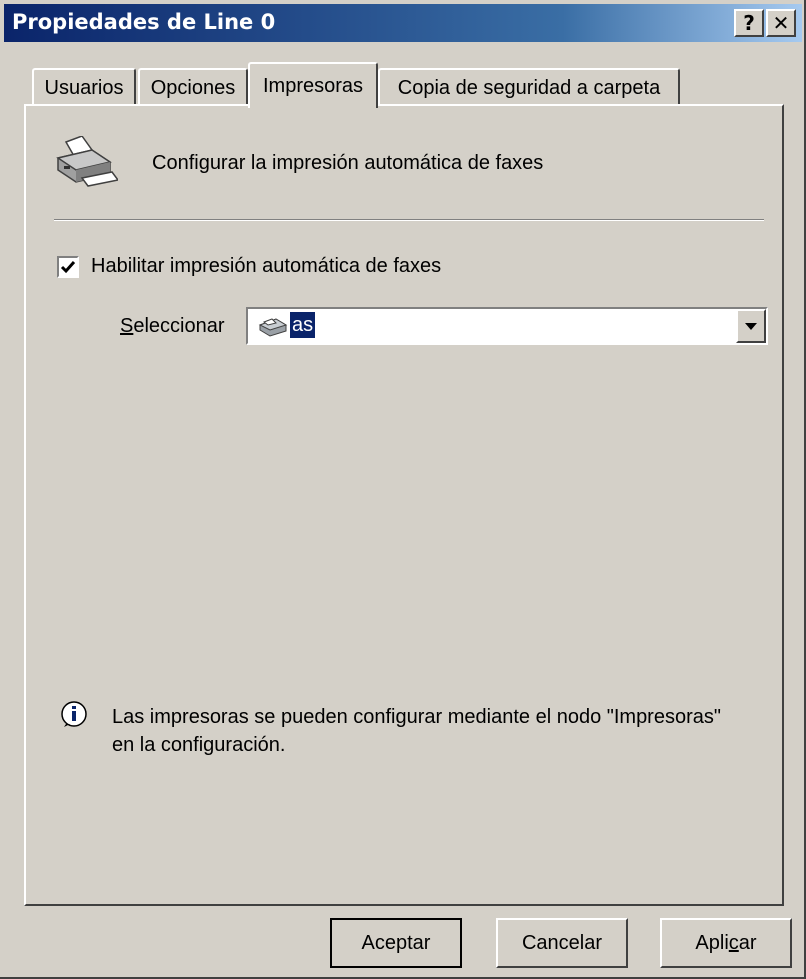 This screenshot has height=979, width=806. What do you see at coordinates (507, 326) in the screenshot?
I see `printer-select: as` at bounding box center [507, 326].